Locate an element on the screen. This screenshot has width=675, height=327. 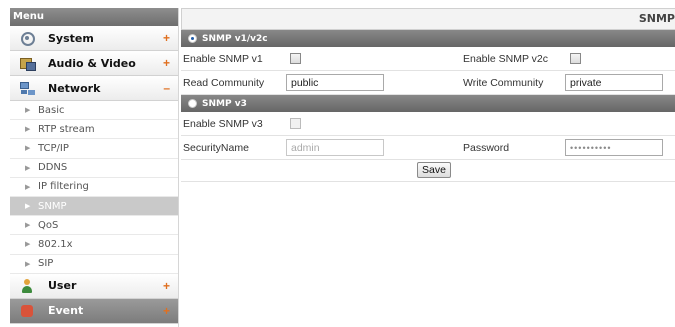
read-community-label: Read Community is located at coordinates (224, 83).